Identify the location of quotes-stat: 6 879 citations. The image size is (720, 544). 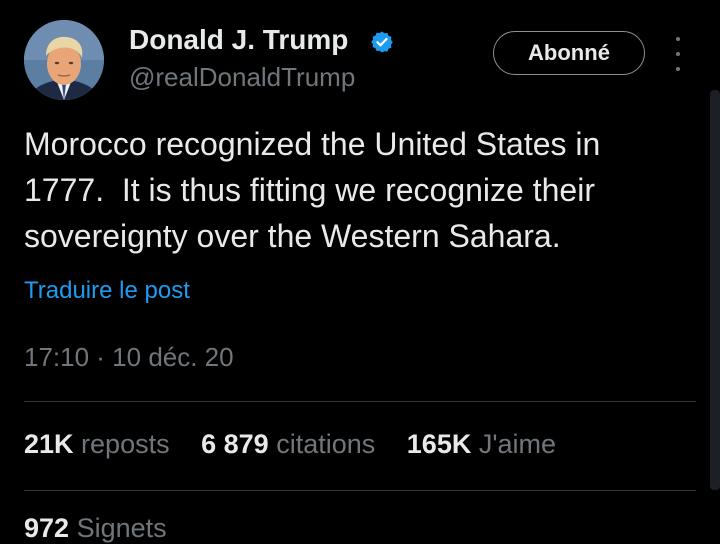
(288, 444).